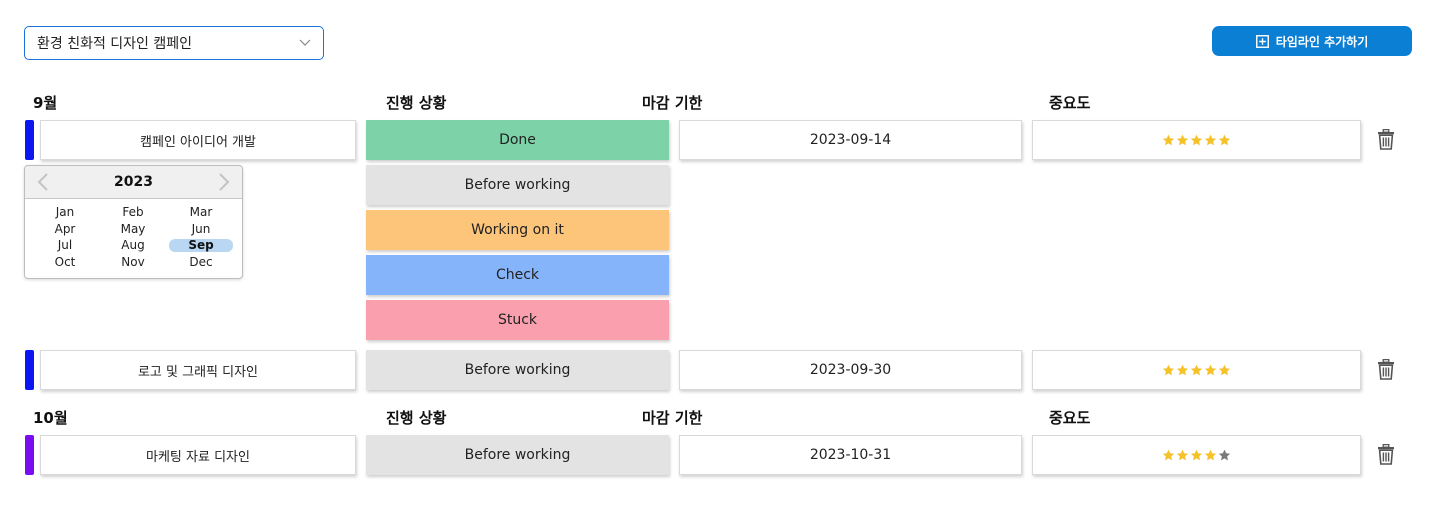  I want to click on chevron-down-icon, so click(305, 43).